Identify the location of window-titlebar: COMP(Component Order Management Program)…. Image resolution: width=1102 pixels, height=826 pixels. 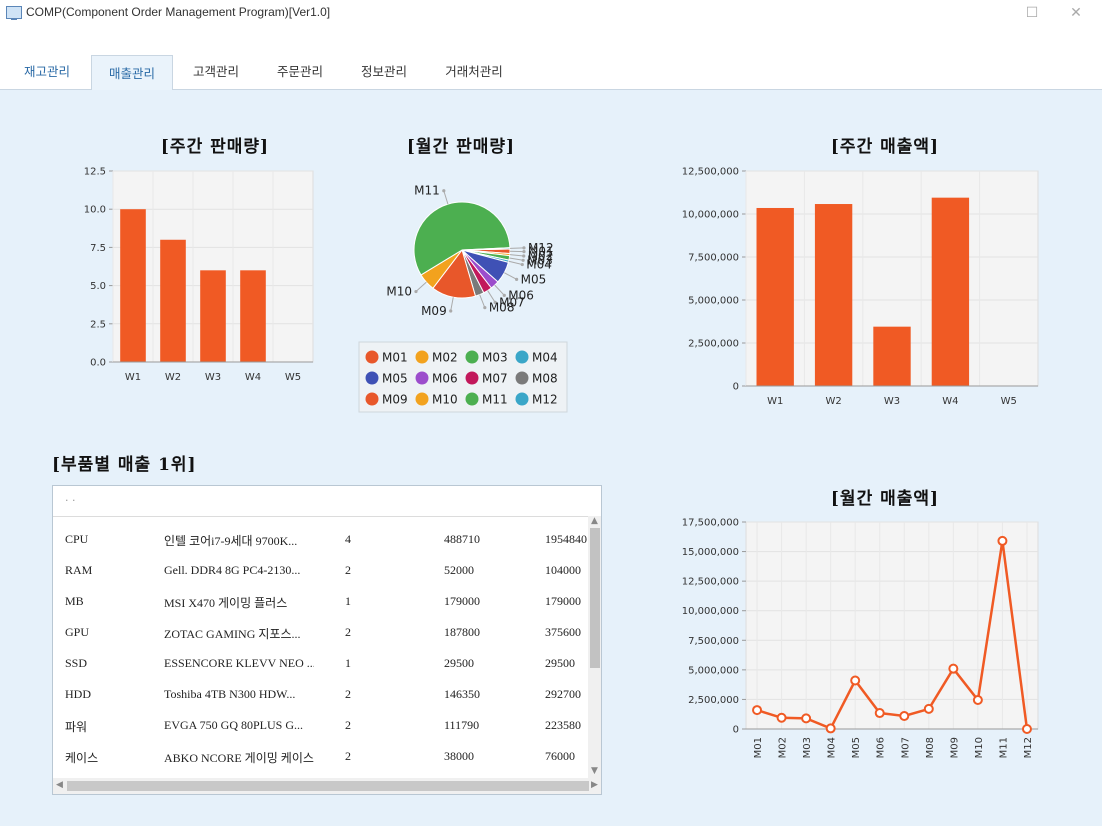
(551, 14).